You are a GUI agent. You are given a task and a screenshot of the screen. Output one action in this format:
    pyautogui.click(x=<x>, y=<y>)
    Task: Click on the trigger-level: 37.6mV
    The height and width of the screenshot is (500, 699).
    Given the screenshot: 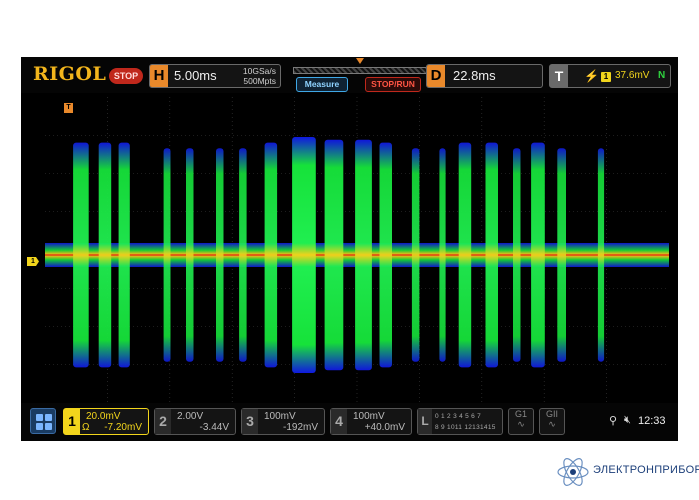 What is the action you would take?
    pyautogui.click(x=632, y=75)
    